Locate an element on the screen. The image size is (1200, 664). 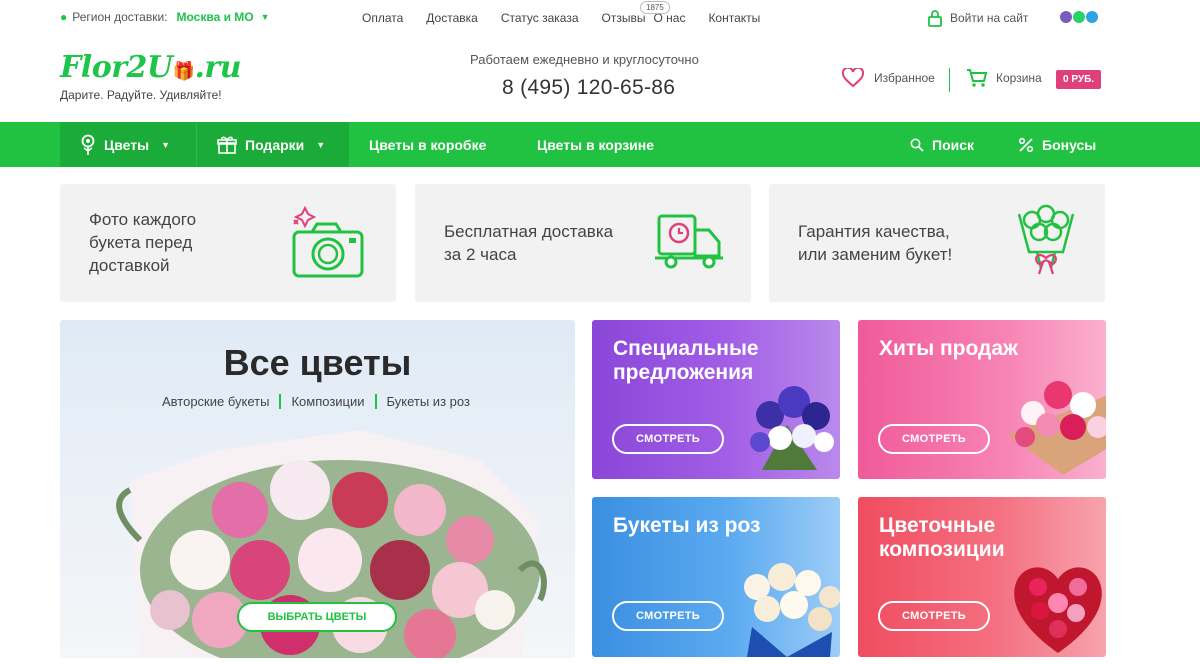
tagline: Дарите. Радуйте. Удивляйте! is located at coordinates (141, 95).